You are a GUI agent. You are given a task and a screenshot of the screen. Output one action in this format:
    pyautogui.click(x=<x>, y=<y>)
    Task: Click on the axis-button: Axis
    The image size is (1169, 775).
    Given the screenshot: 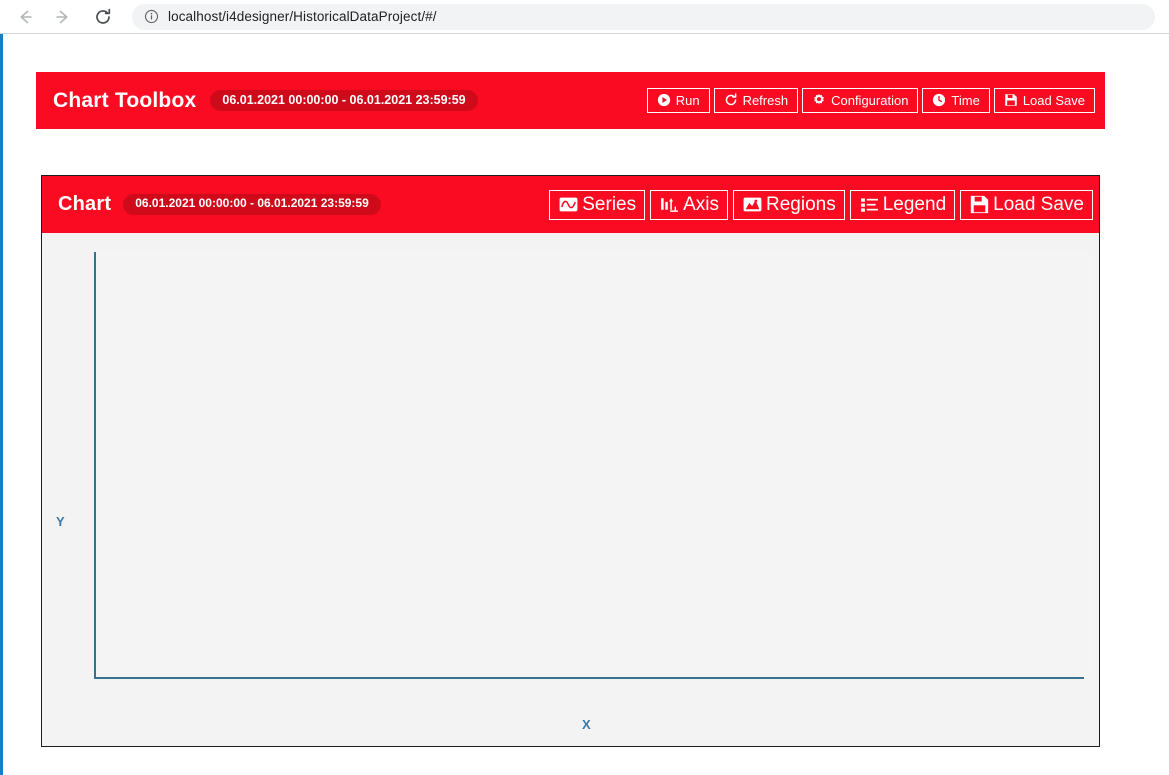 What is the action you would take?
    pyautogui.click(x=689, y=204)
    